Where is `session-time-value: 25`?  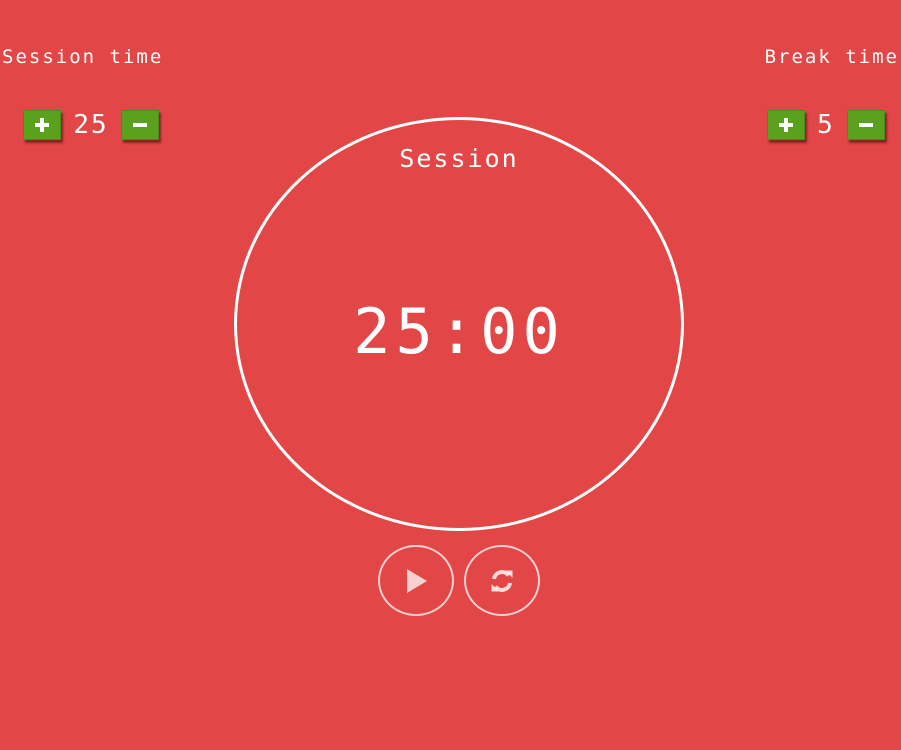 session-time-value: 25 is located at coordinates (91, 125).